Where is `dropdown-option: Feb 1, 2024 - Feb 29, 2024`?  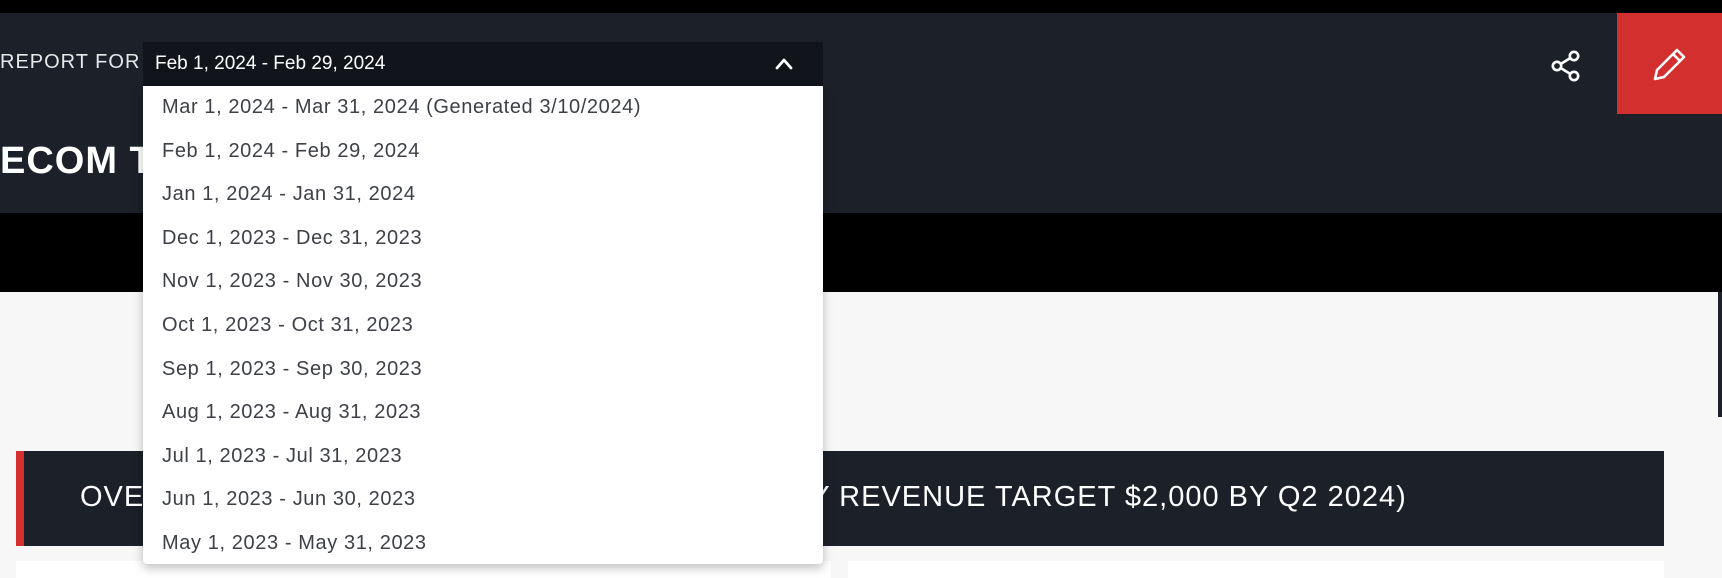 dropdown-option: Feb 1, 2024 - Feb 29, 2024 is located at coordinates (483, 152).